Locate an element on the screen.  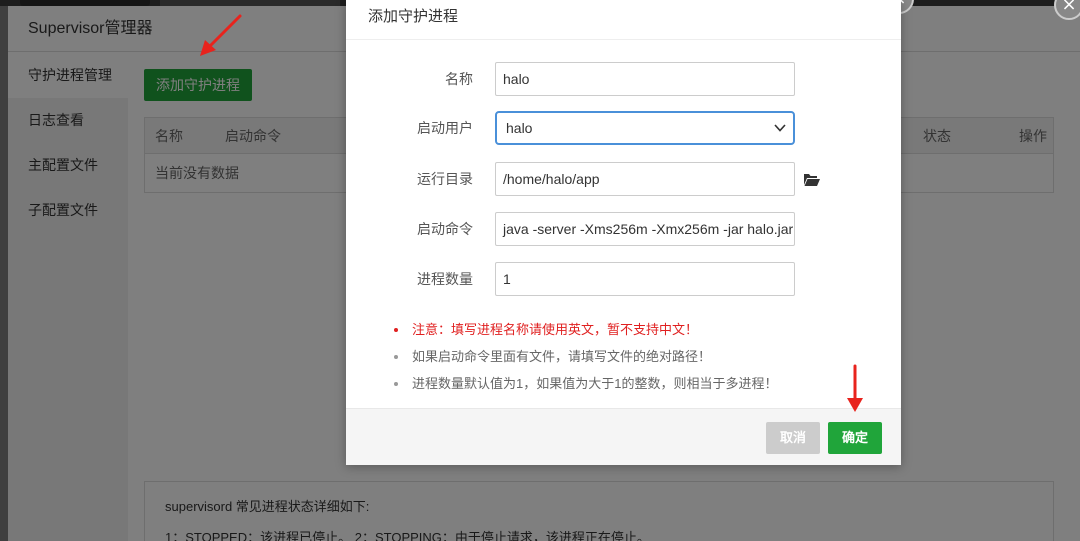
form-row-user: 启动用户 halo is located at coordinates (623, 128).